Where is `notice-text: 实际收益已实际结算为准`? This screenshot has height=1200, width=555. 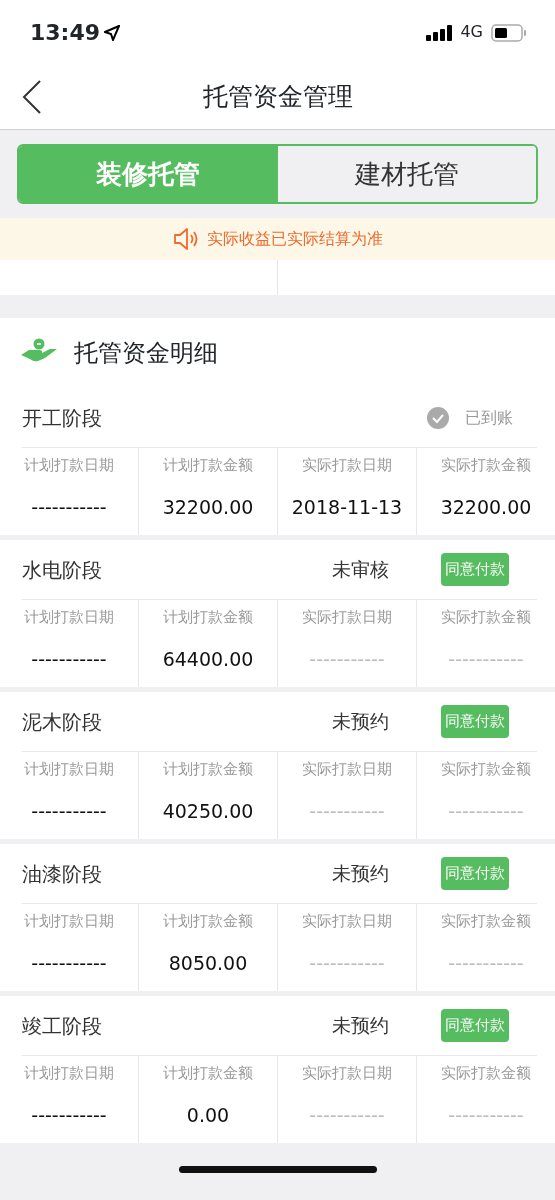 notice-text: 实际收益已实际结算为准 is located at coordinates (294, 239).